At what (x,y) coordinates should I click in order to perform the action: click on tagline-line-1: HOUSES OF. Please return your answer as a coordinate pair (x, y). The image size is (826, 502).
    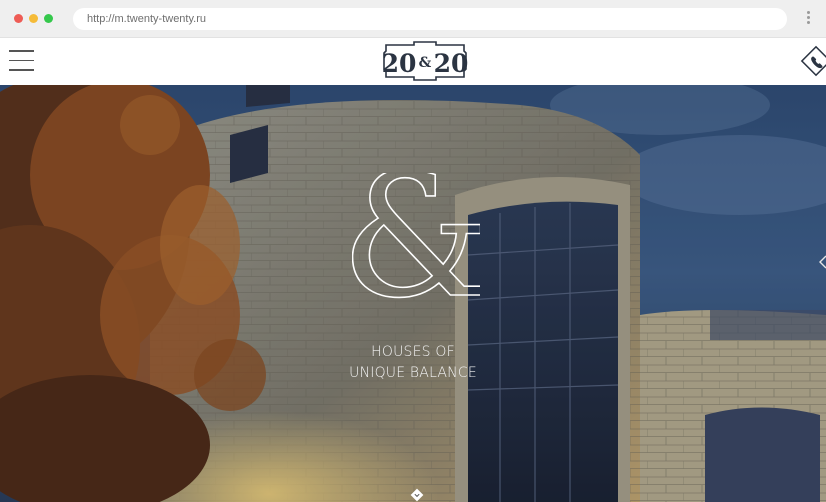
    Looking at the image, I should click on (413, 352).